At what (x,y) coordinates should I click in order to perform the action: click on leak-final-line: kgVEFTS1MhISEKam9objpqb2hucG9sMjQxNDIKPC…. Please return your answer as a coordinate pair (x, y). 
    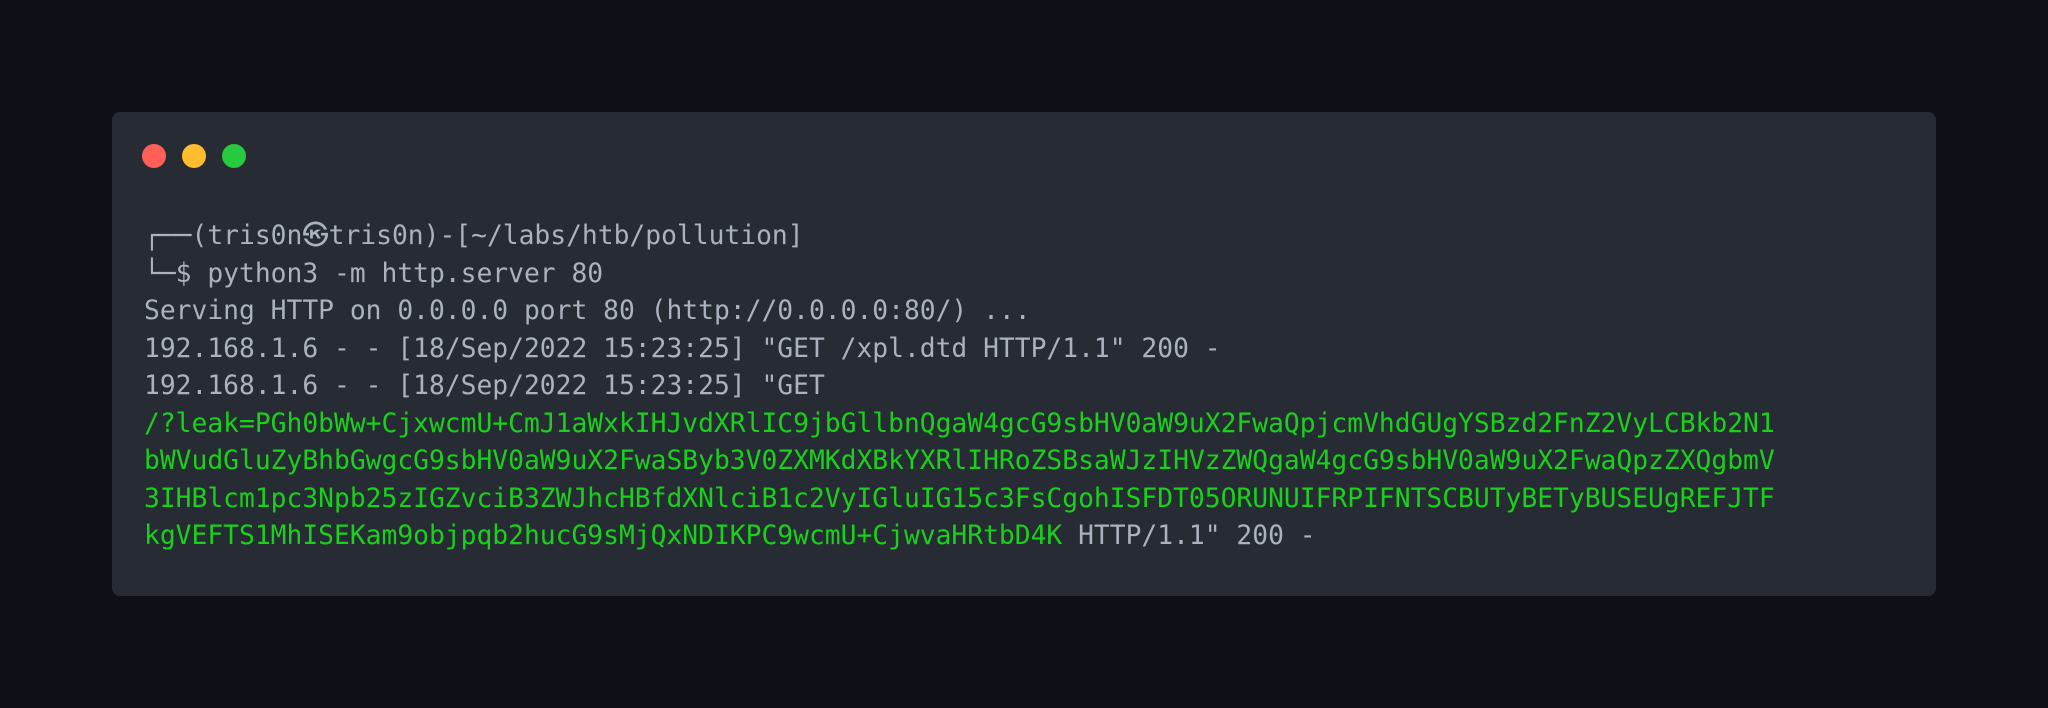
    Looking at the image, I should click on (1024, 537).